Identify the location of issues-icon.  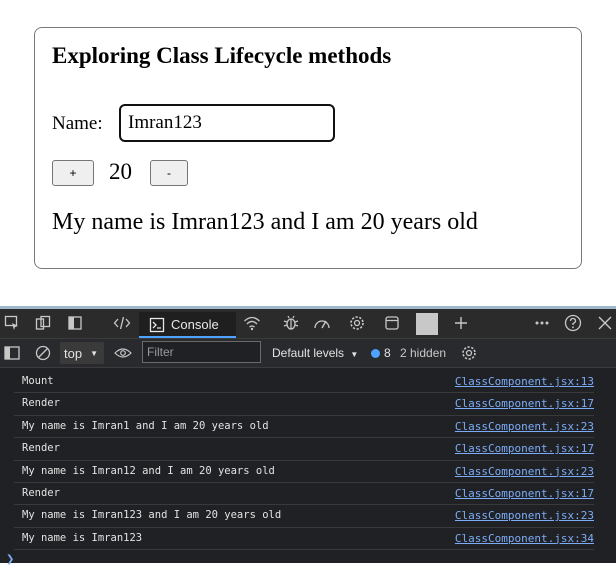
(375, 353).